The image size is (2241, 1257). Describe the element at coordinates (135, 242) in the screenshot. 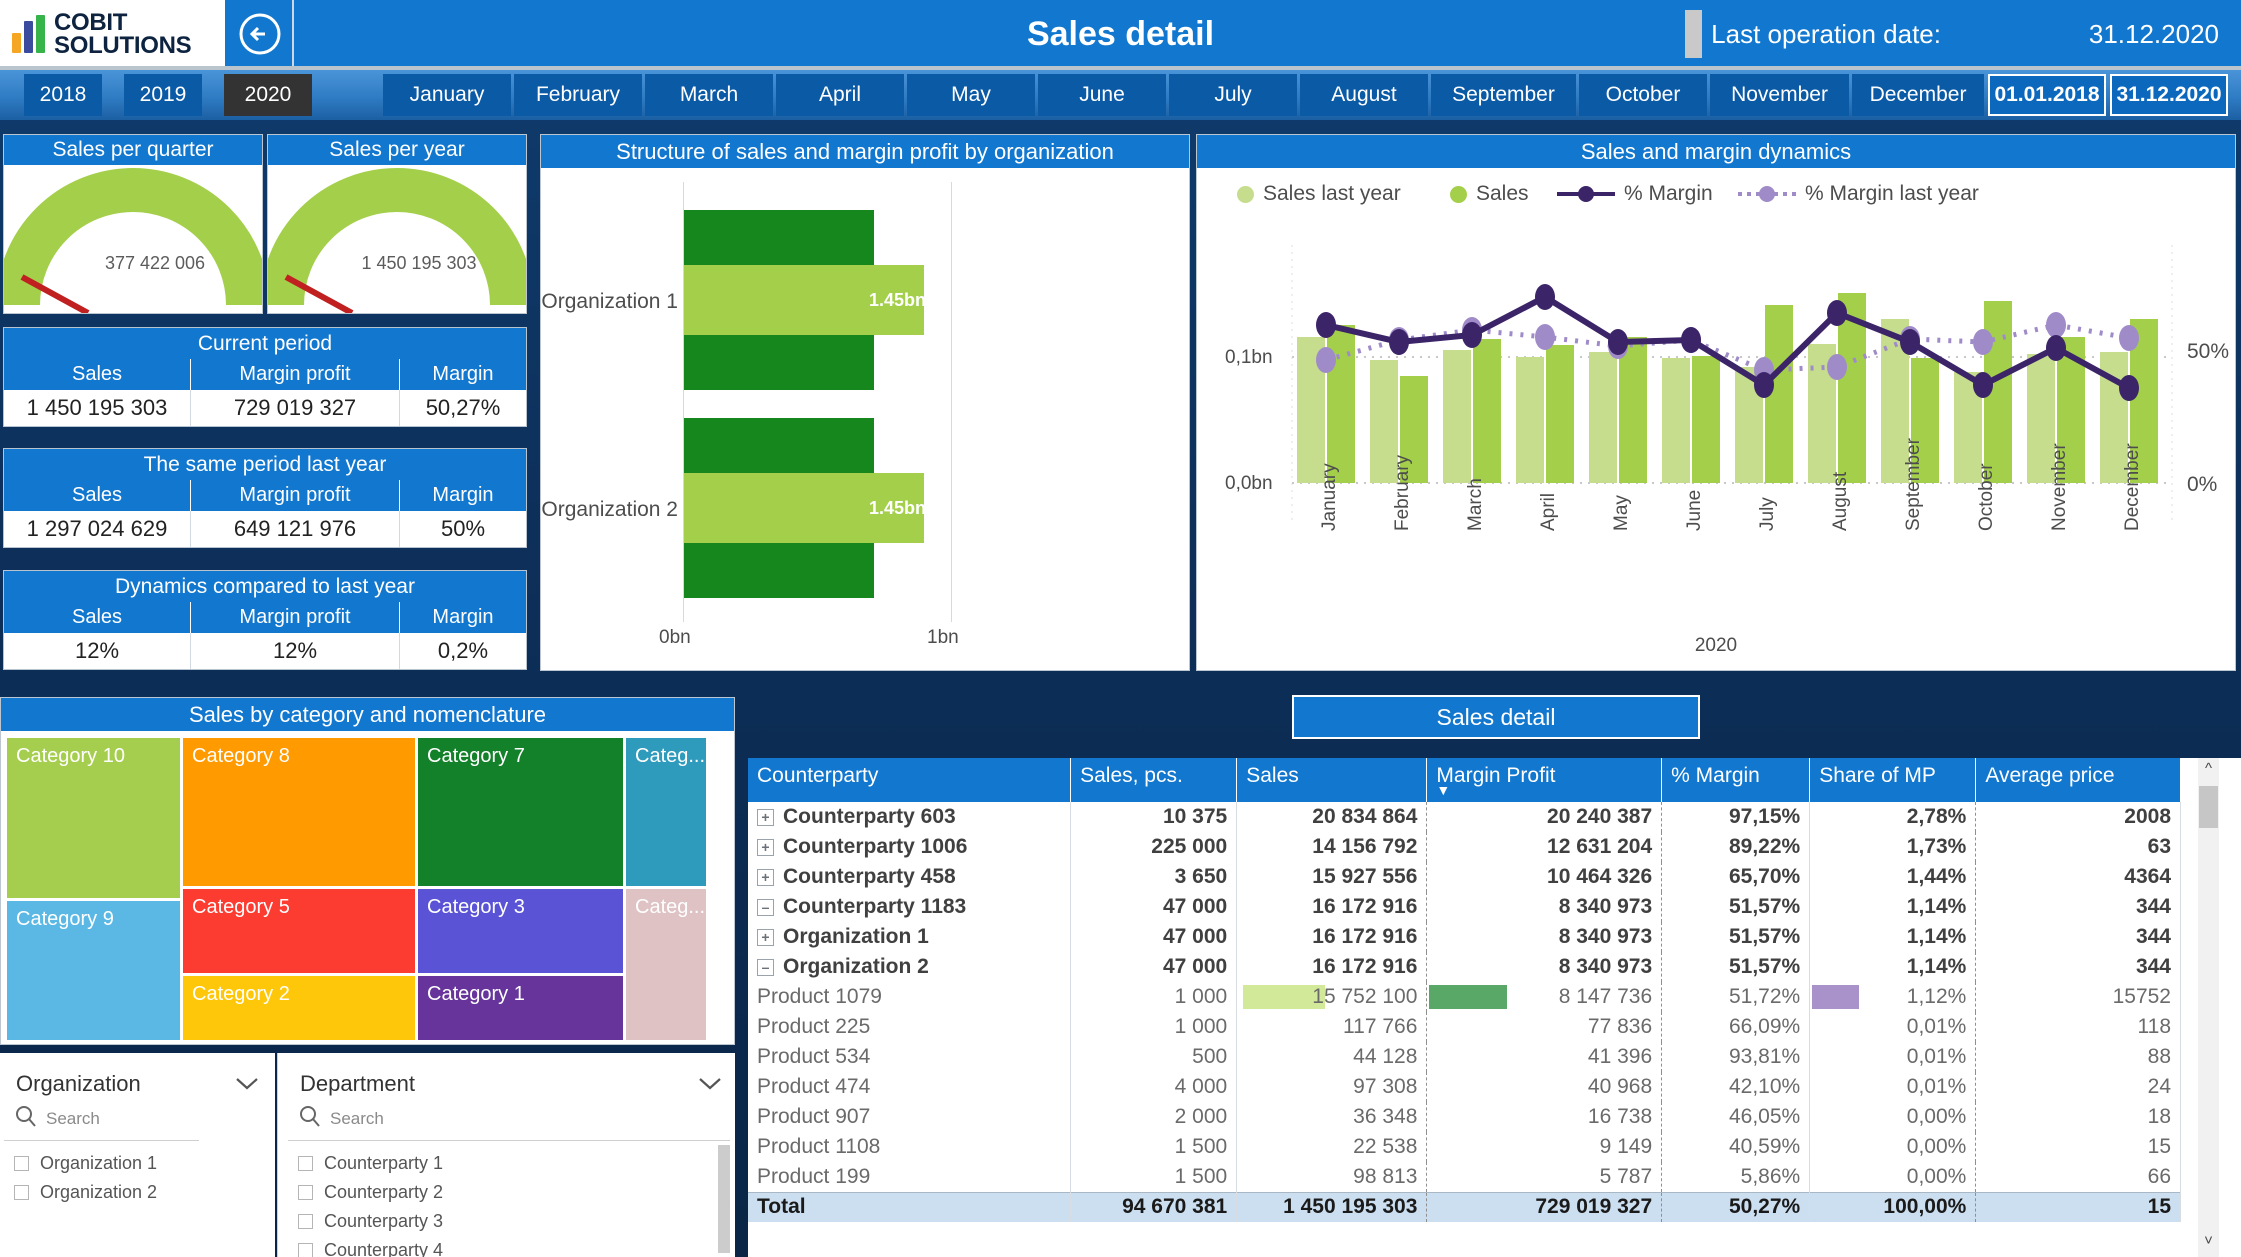

I see `gauge-quarter-arc` at that location.